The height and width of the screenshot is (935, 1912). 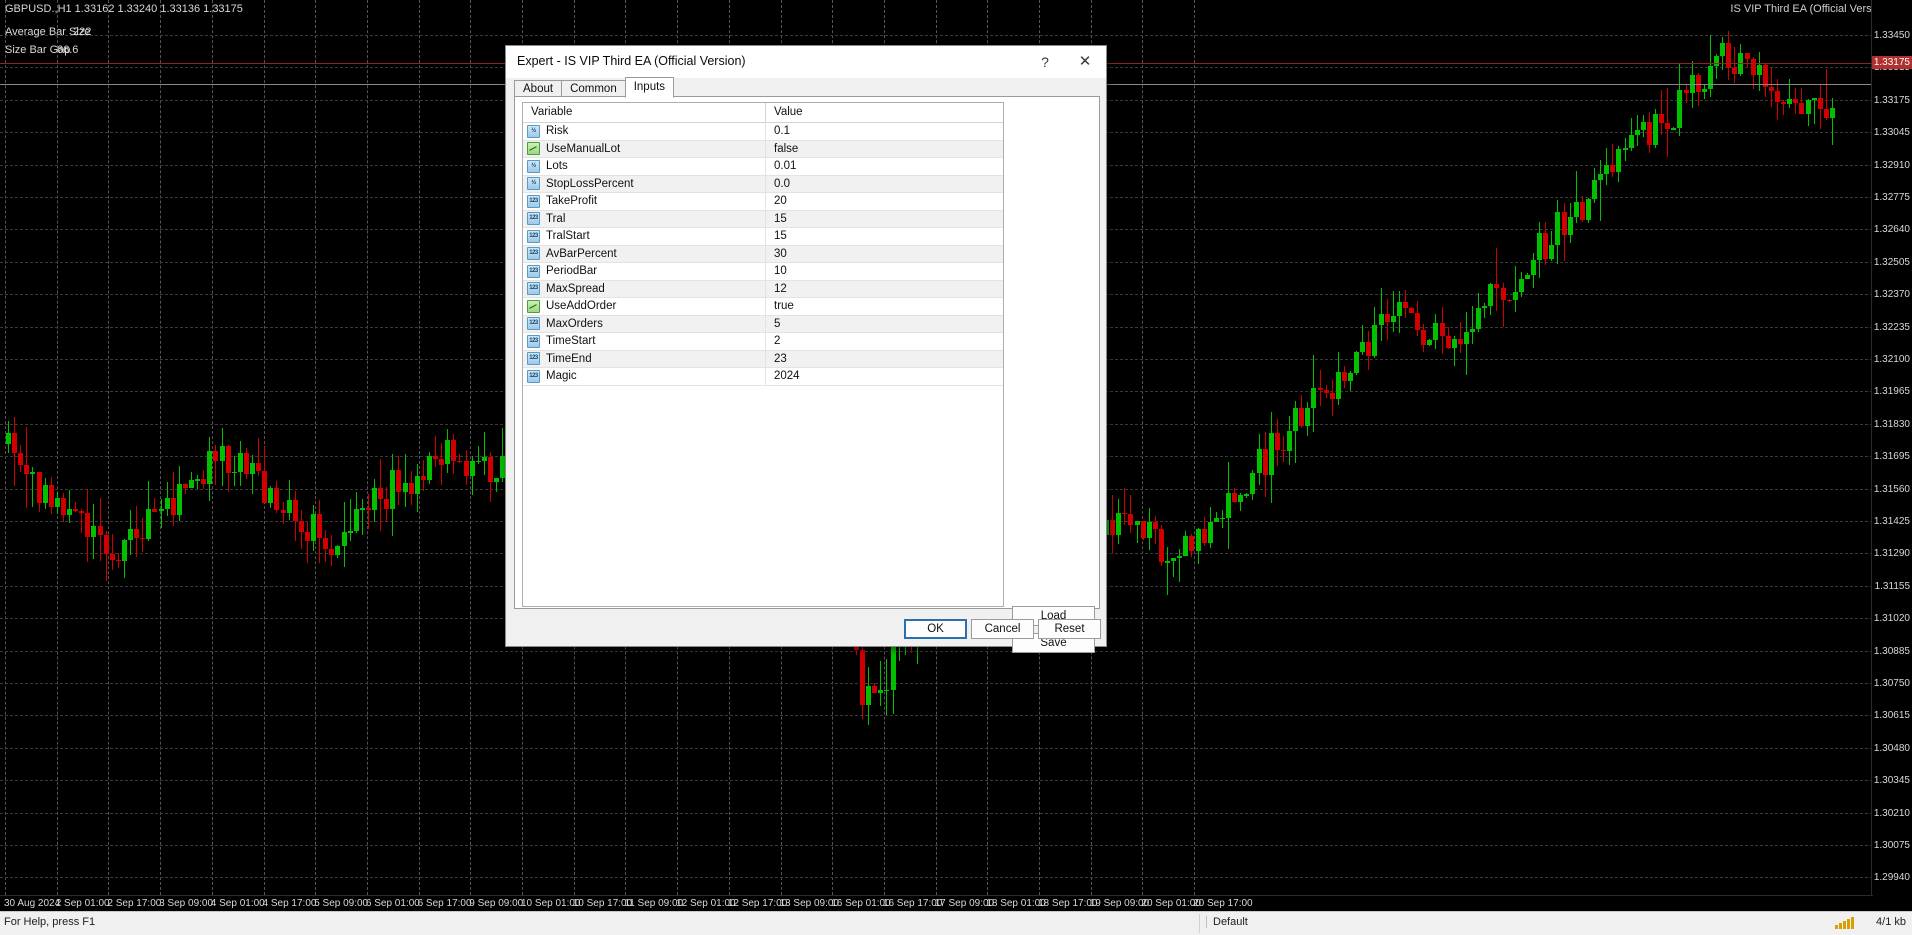 I want to click on price-tick-label: 1.31155, so click(x=1892, y=586).